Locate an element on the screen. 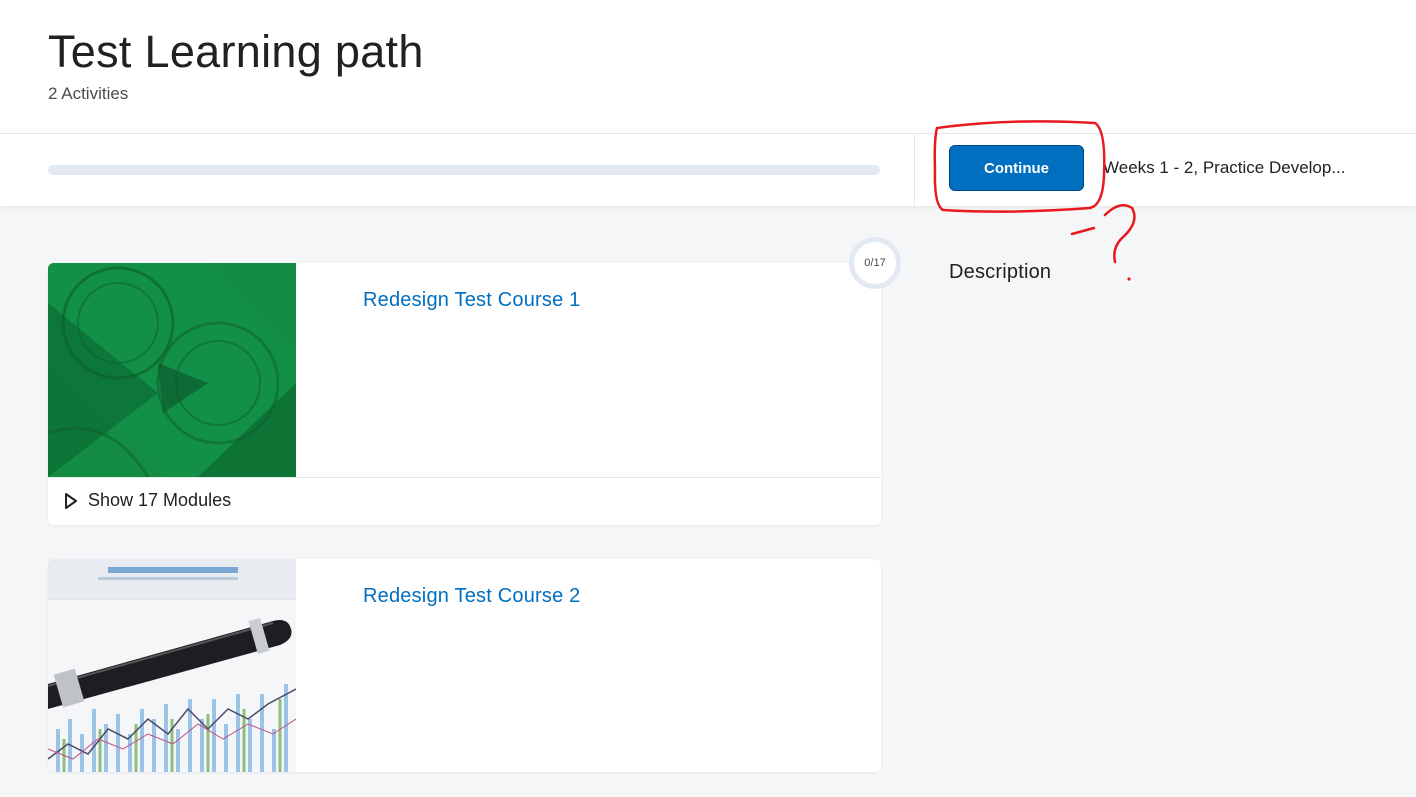  continue-button: Continue is located at coordinates (1016, 168).